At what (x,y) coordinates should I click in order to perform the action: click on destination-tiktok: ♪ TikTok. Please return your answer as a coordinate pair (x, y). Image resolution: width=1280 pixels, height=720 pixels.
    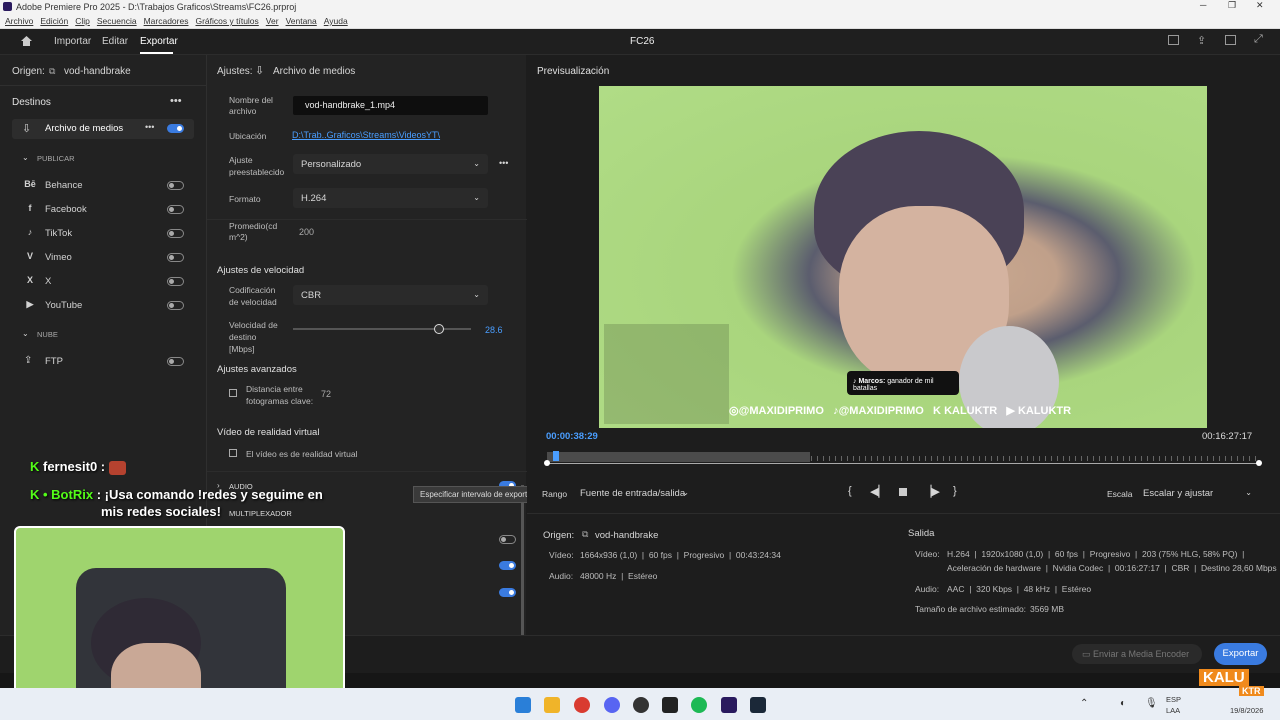
    Looking at the image, I should click on (102, 234).